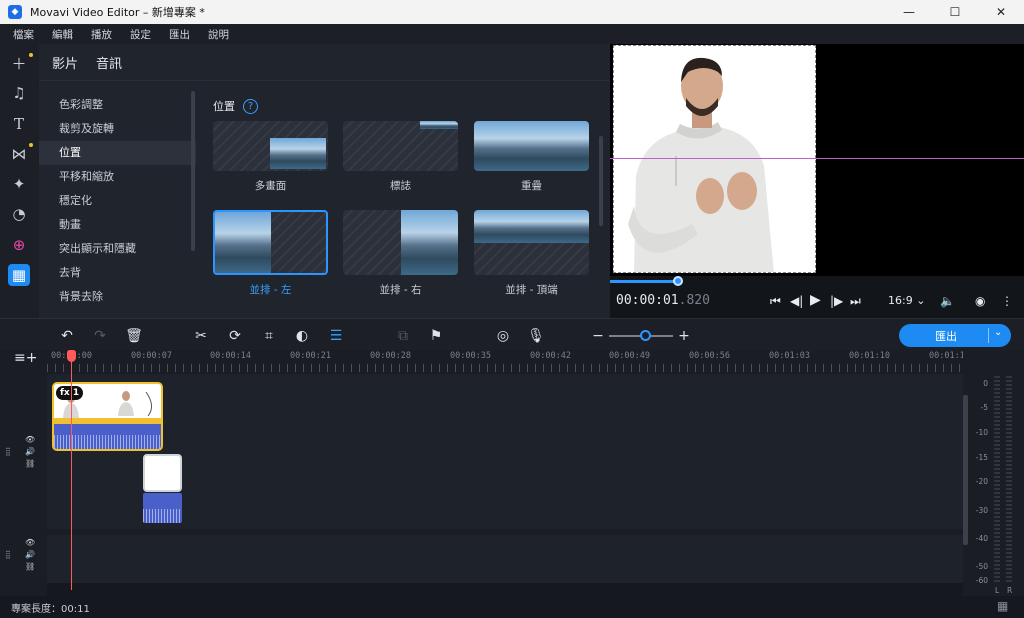 The height and width of the screenshot is (618, 1024). I want to click on export-divider, so click(988, 335).